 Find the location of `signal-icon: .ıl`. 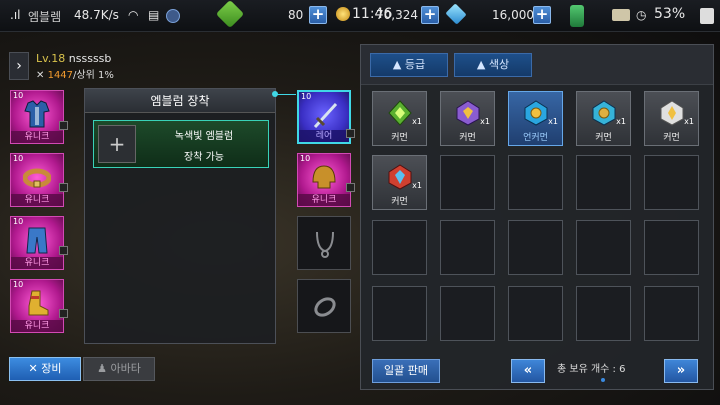

signal-icon: .ıl is located at coordinates (15, 15).